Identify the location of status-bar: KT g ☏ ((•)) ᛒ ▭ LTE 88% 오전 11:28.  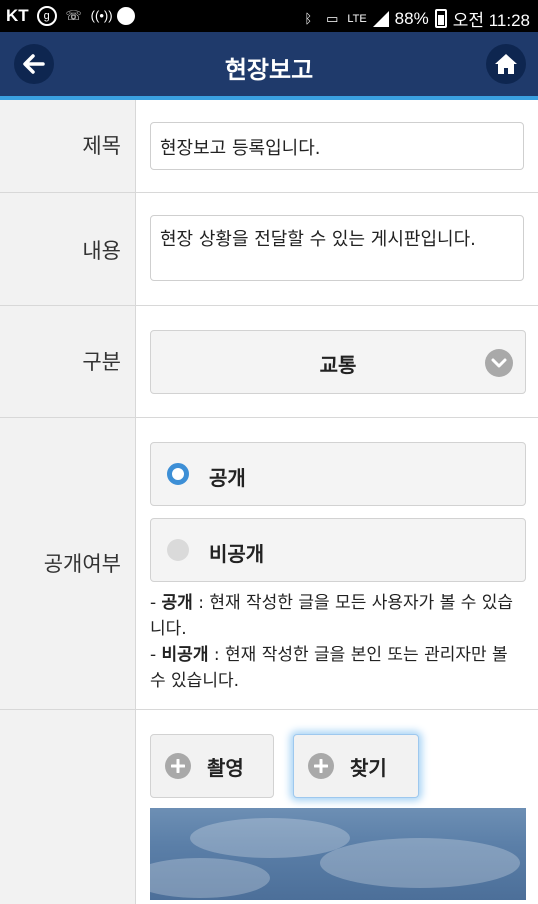
(269, 16).